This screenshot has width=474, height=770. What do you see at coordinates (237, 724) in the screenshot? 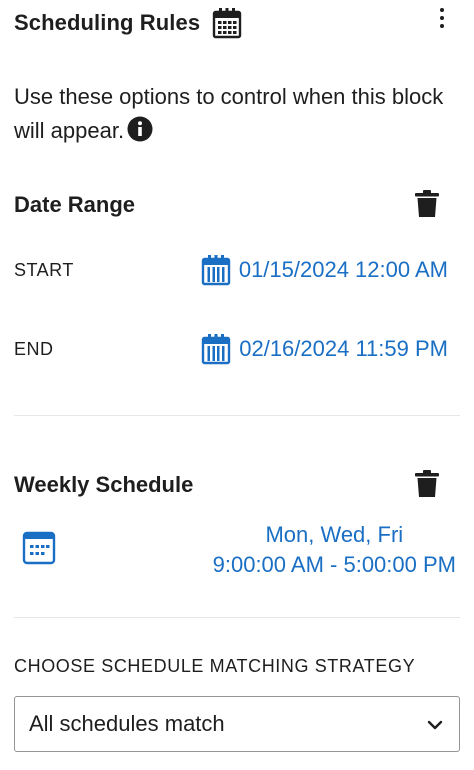
I see `strategy-select: All schedules match` at bounding box center [237, 724].